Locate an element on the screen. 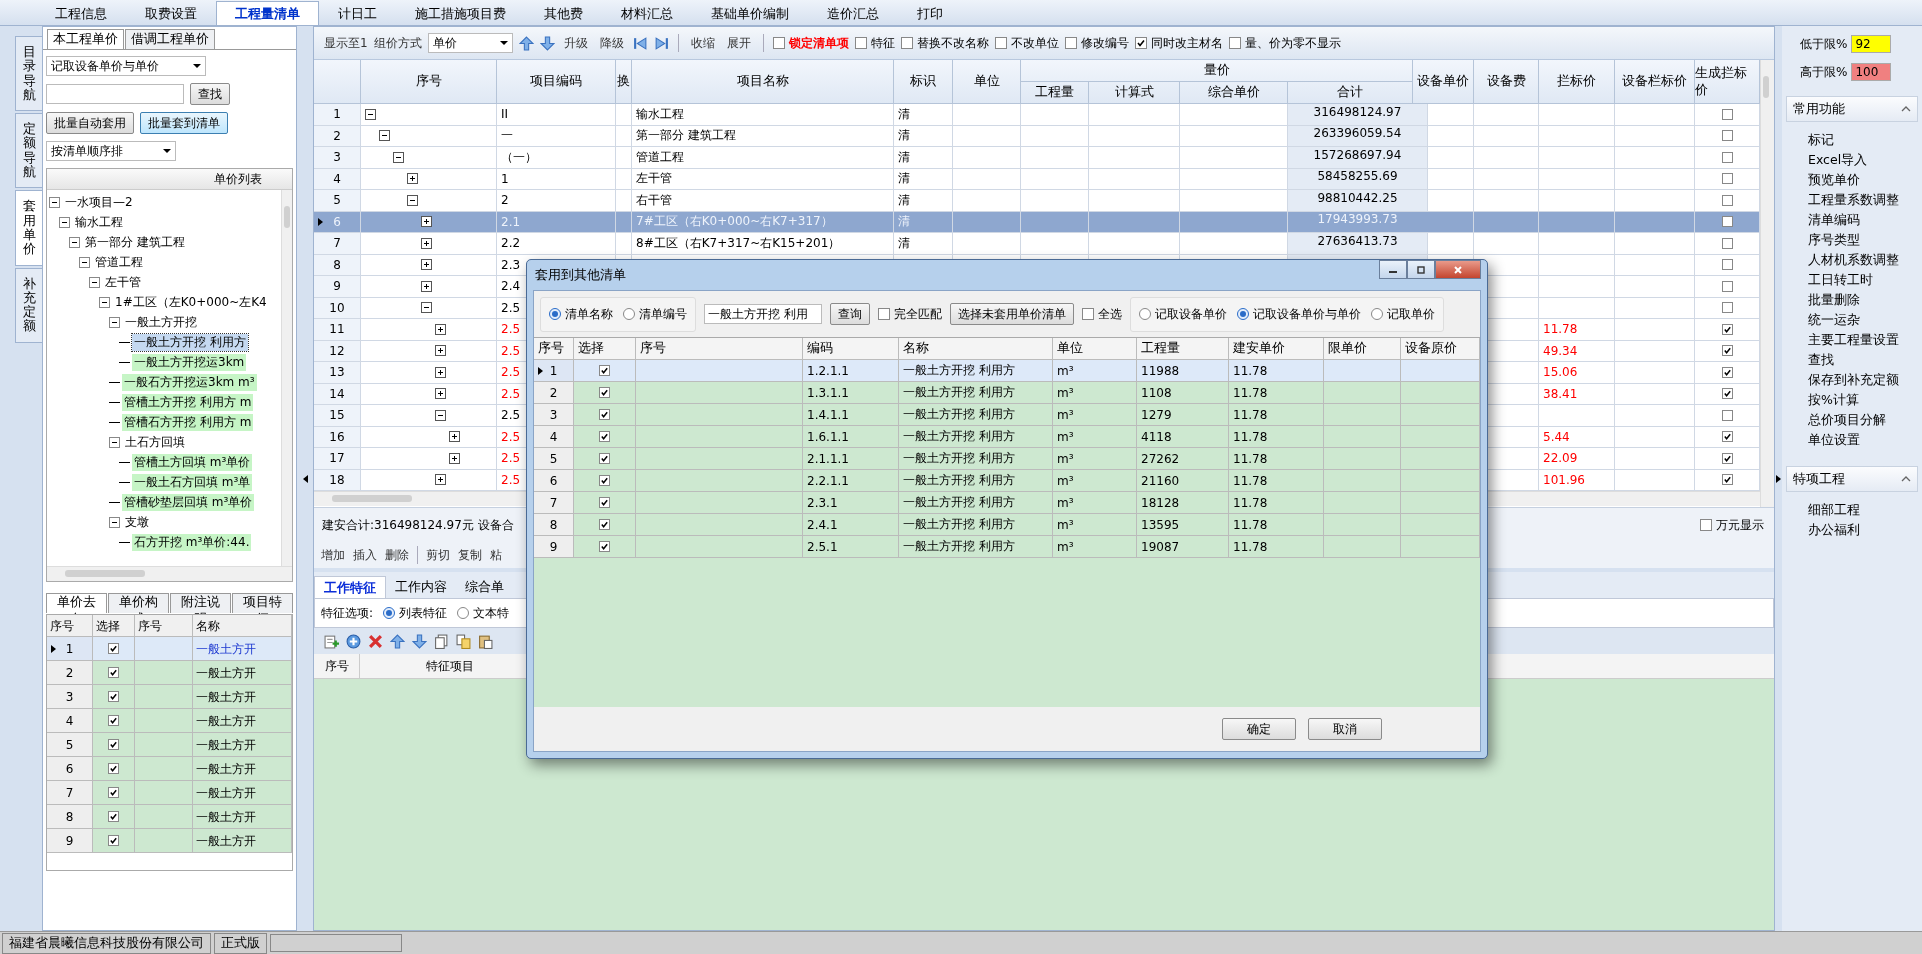 The width and height of the screenshot is (1922, 954). function-link: 统一运杂 is located at coordinates (1863, 320).